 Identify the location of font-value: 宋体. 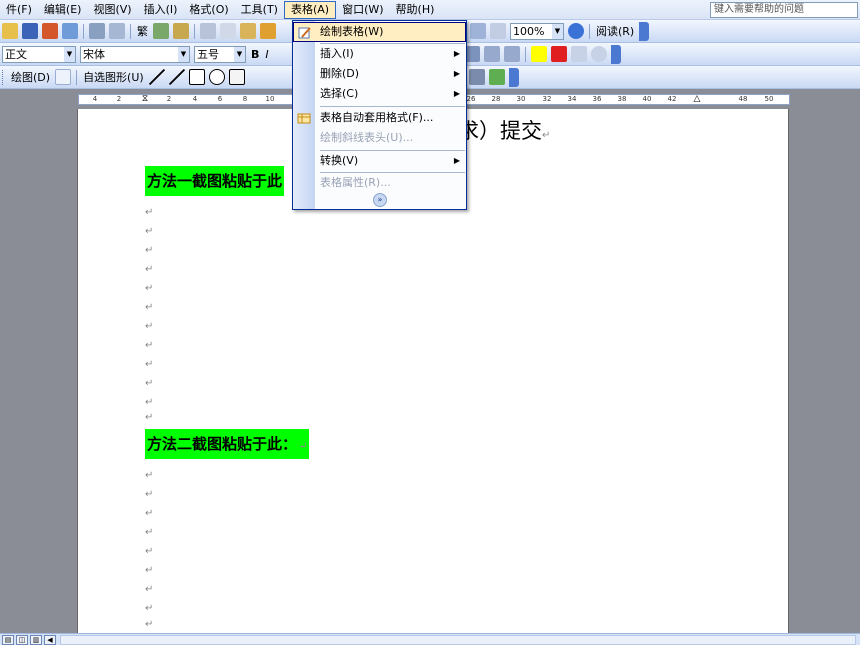
(94, 54).